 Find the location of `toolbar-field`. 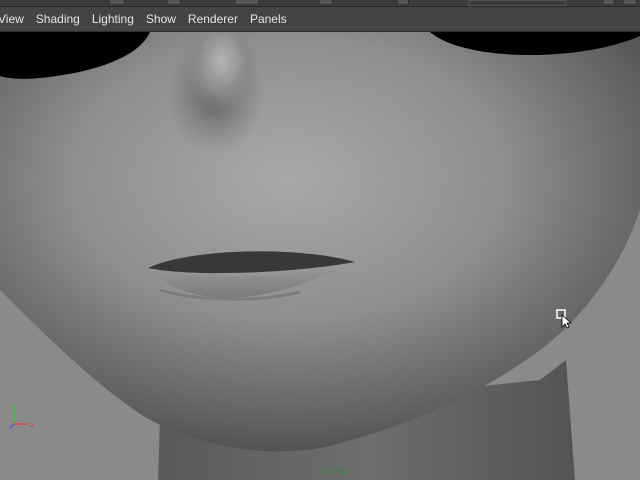

toolbar-field is located at coordinates (517, 3).